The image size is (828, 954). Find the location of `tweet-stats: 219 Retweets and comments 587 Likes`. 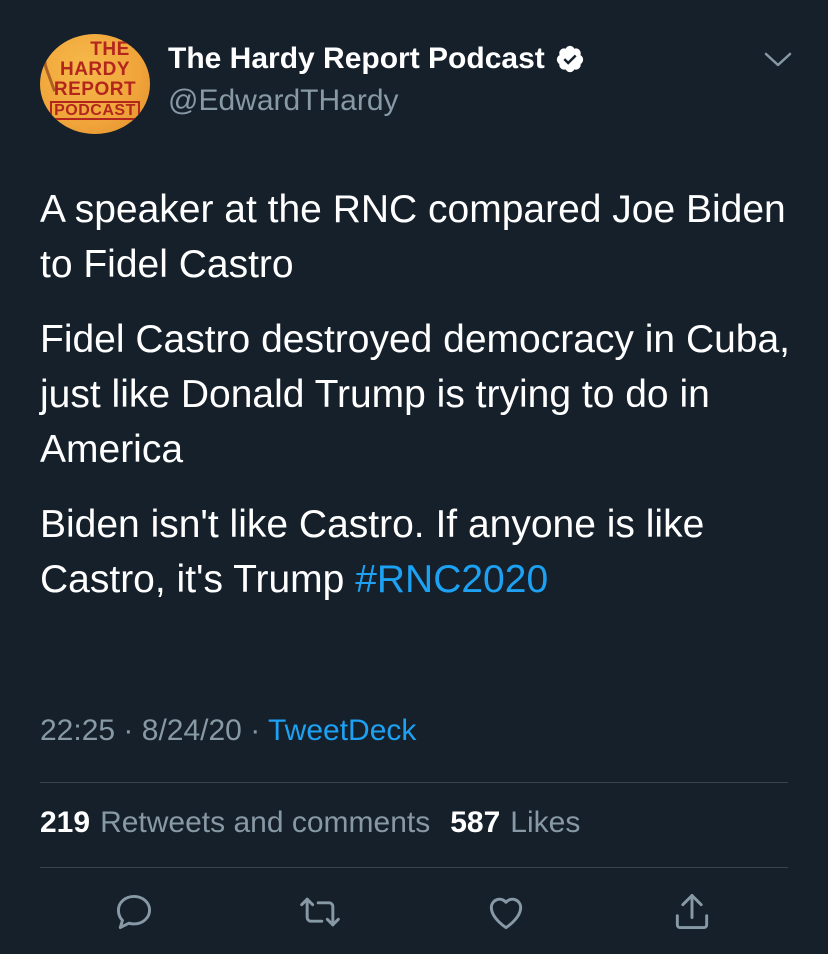

tweet-stats: 219 Retweets and comments 587 Likes is located at coordinates (320, 823).